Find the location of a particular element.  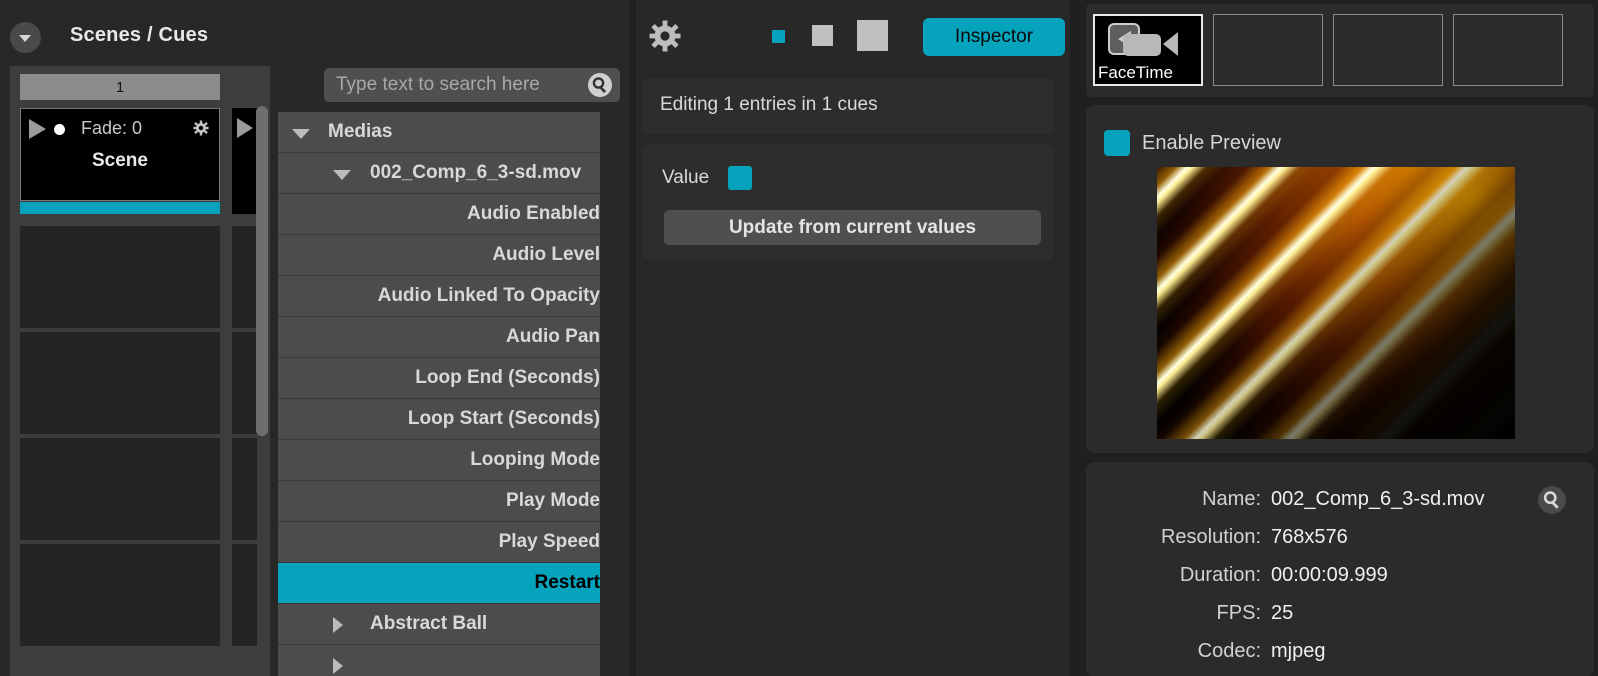

scenes-grid: 1 Fade: 0 Scene is located at coordinates (140, 371).